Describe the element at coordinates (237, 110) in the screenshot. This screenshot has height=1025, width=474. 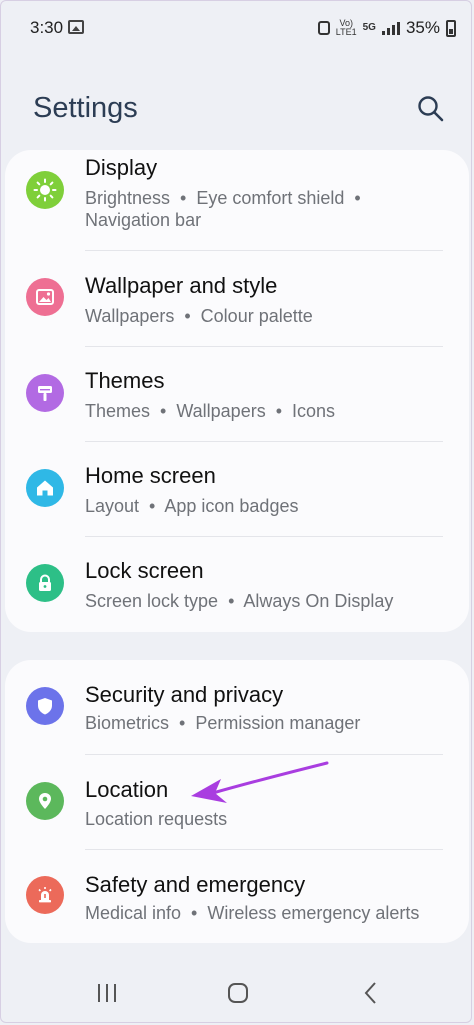
I see `settings-header: Settings` at that location.